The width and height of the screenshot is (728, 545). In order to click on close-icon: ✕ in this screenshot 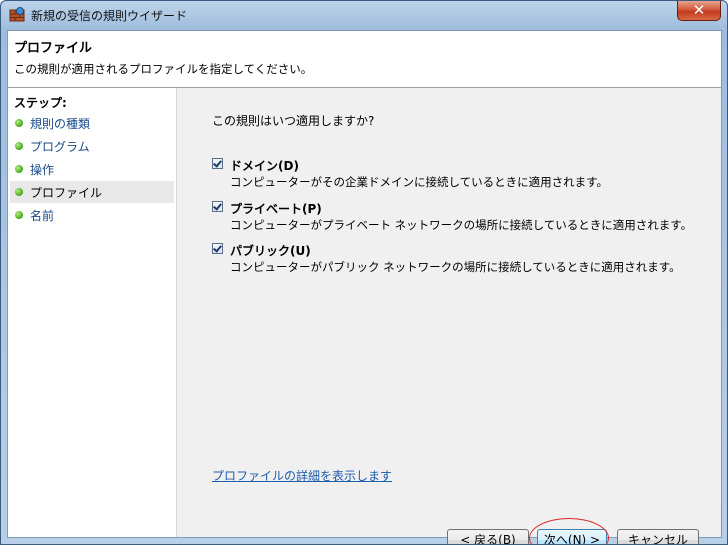, I will do `click(699, 10)`.